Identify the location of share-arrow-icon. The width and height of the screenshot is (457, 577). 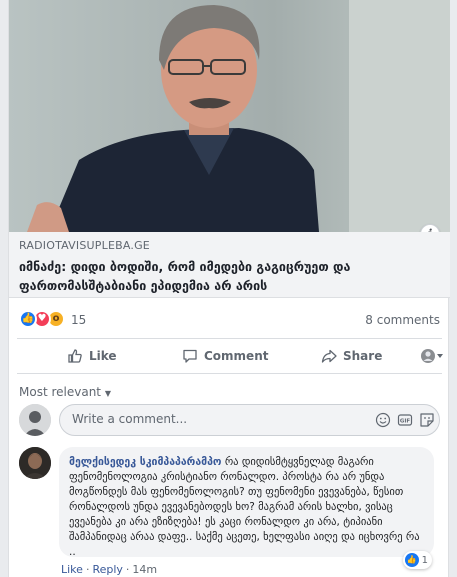
(329, 356).